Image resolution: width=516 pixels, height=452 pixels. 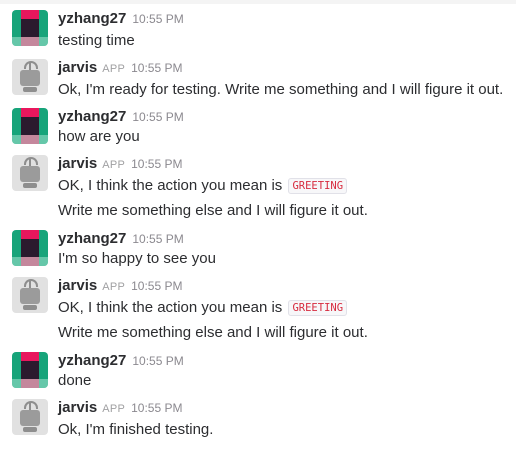 What do you see at coordinates (136, 429) in the screenshot?
I see `message-text: Ok, I'm finished testing.` at bounding box center [136, 429].